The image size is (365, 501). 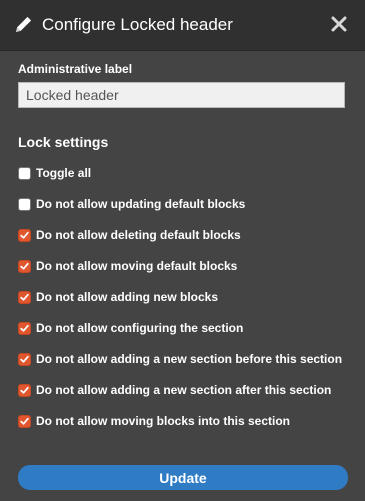 I want to click on lock-setting-row: Do not allow configuring the section, so click(x=188, y=328).